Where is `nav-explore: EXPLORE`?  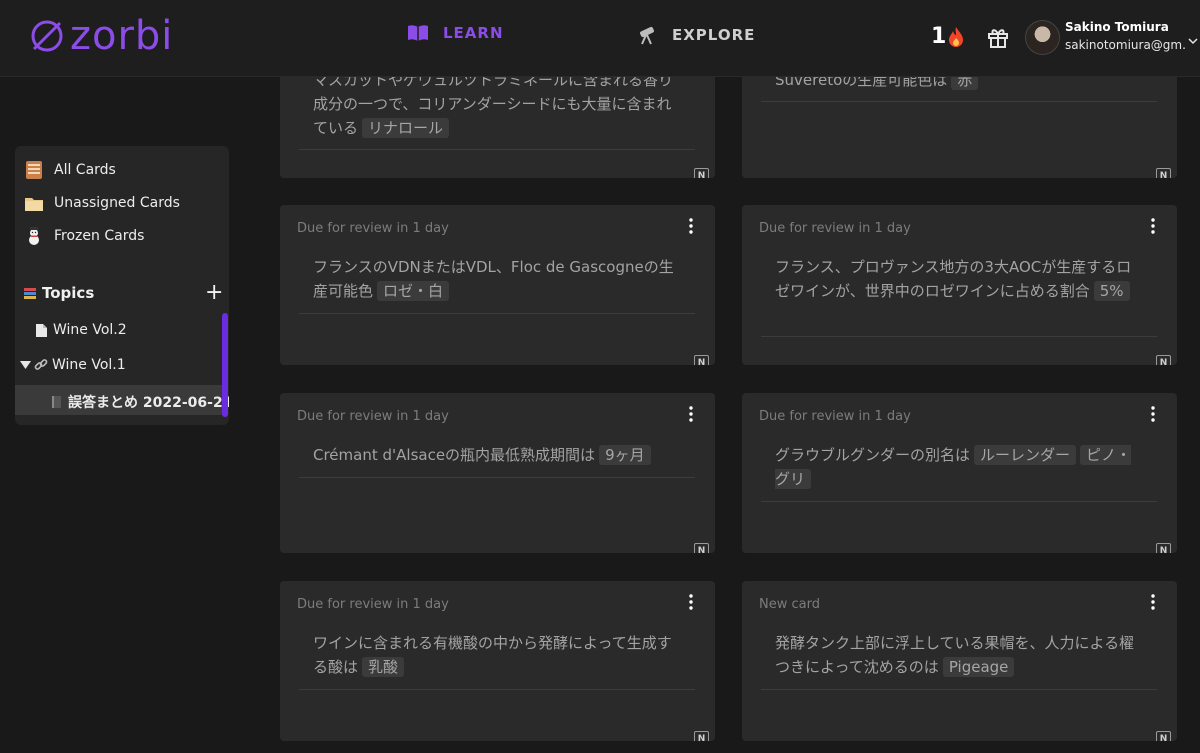
nav-explore: EXPLORE is located at coordinates (695, 35).